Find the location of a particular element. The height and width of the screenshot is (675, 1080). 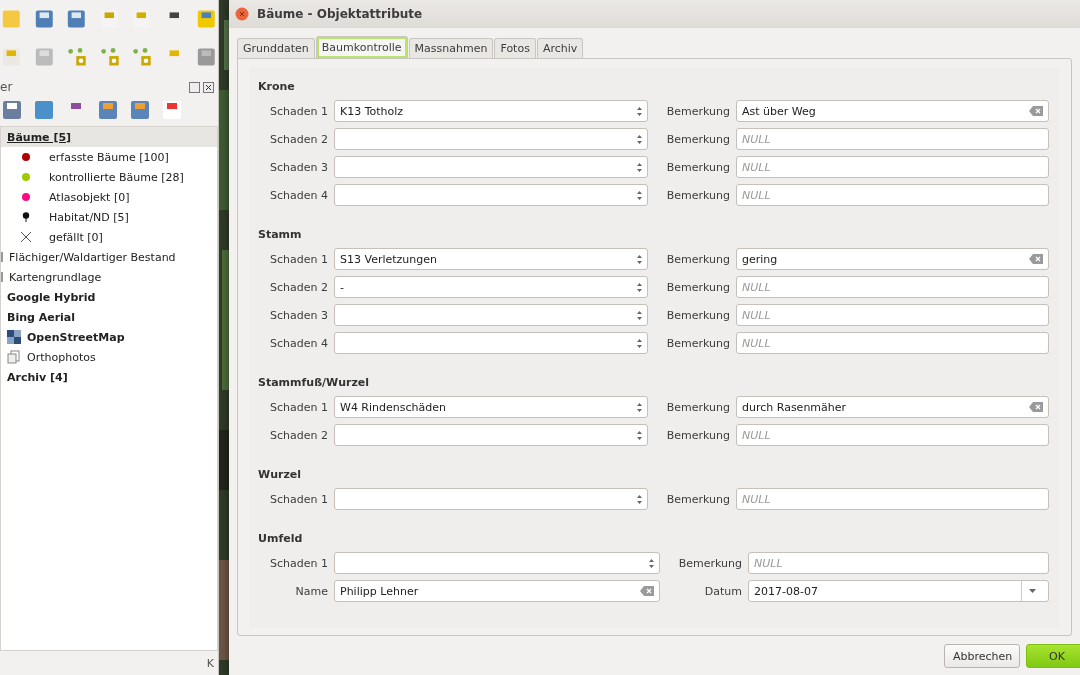

layer-row: Google Hybrid is located at coordinates (109, 297).